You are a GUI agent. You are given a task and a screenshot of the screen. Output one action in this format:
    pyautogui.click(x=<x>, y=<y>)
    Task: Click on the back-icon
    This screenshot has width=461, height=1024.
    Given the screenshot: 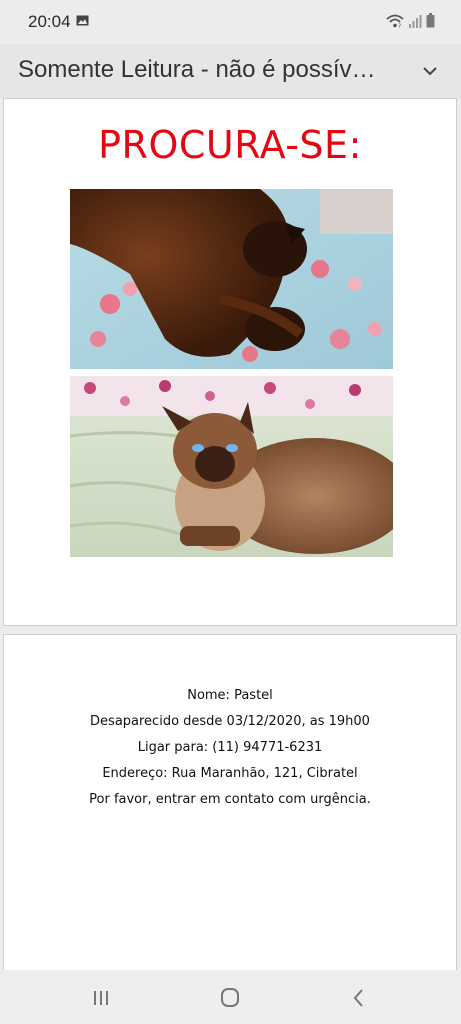 What is the action you would take?
    pyautogui.click(x=359, y=998)
    